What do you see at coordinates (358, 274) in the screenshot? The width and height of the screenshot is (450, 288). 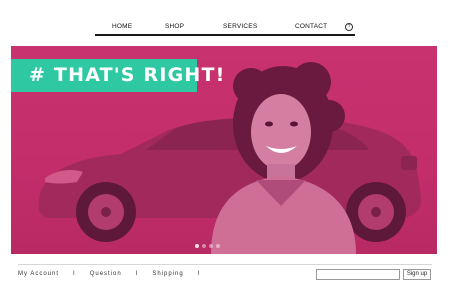 I see `newsletter-email-input` at bounding box center [358, 274].